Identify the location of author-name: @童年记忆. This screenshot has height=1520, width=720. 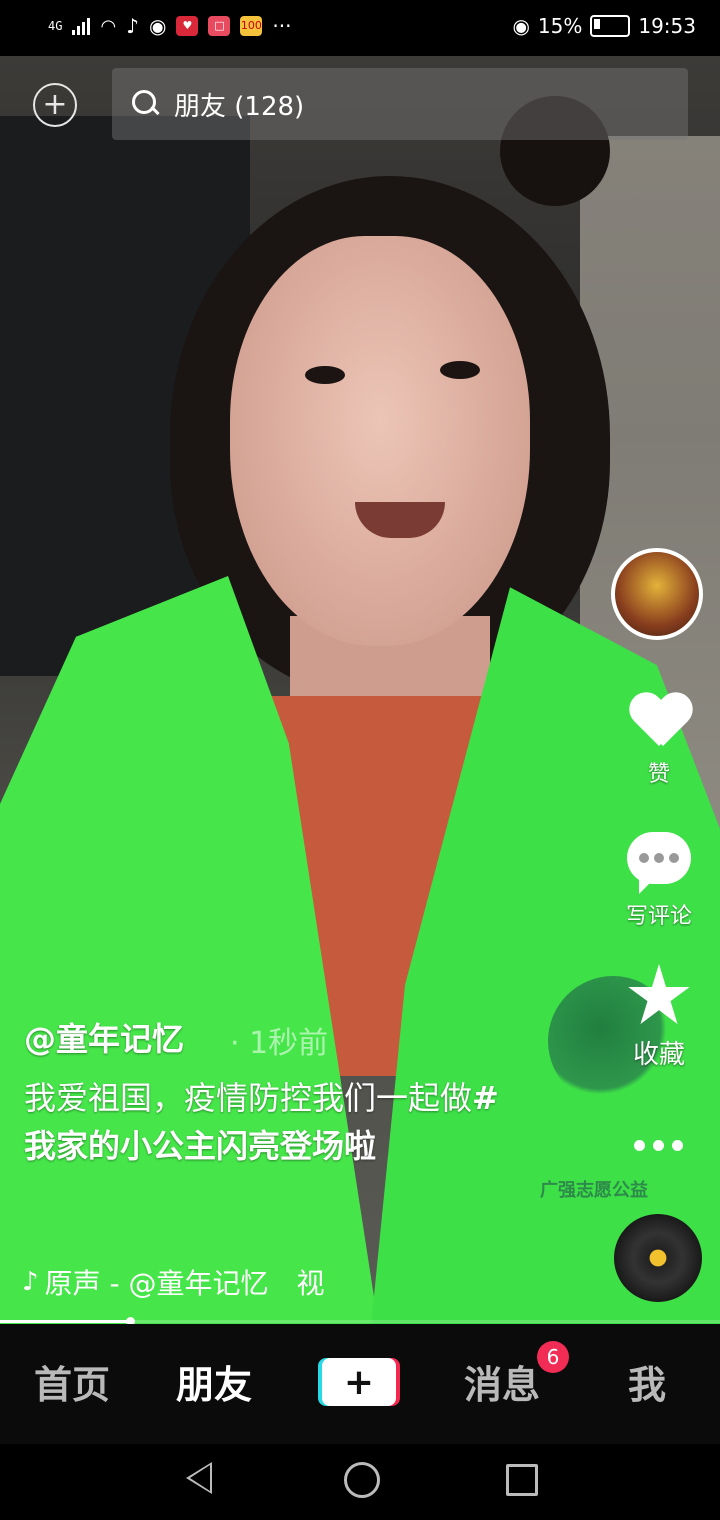
(104, 1037).